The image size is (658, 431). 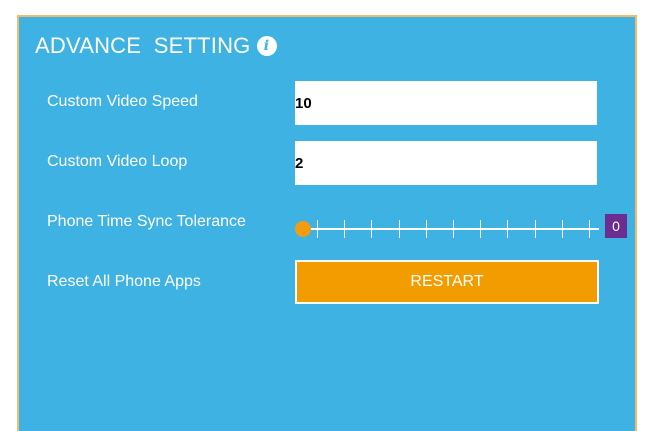 What do you see at coordinates (303, 229) in the screenshot?
I see `slider-thumb` at bounding box center [303, 229].